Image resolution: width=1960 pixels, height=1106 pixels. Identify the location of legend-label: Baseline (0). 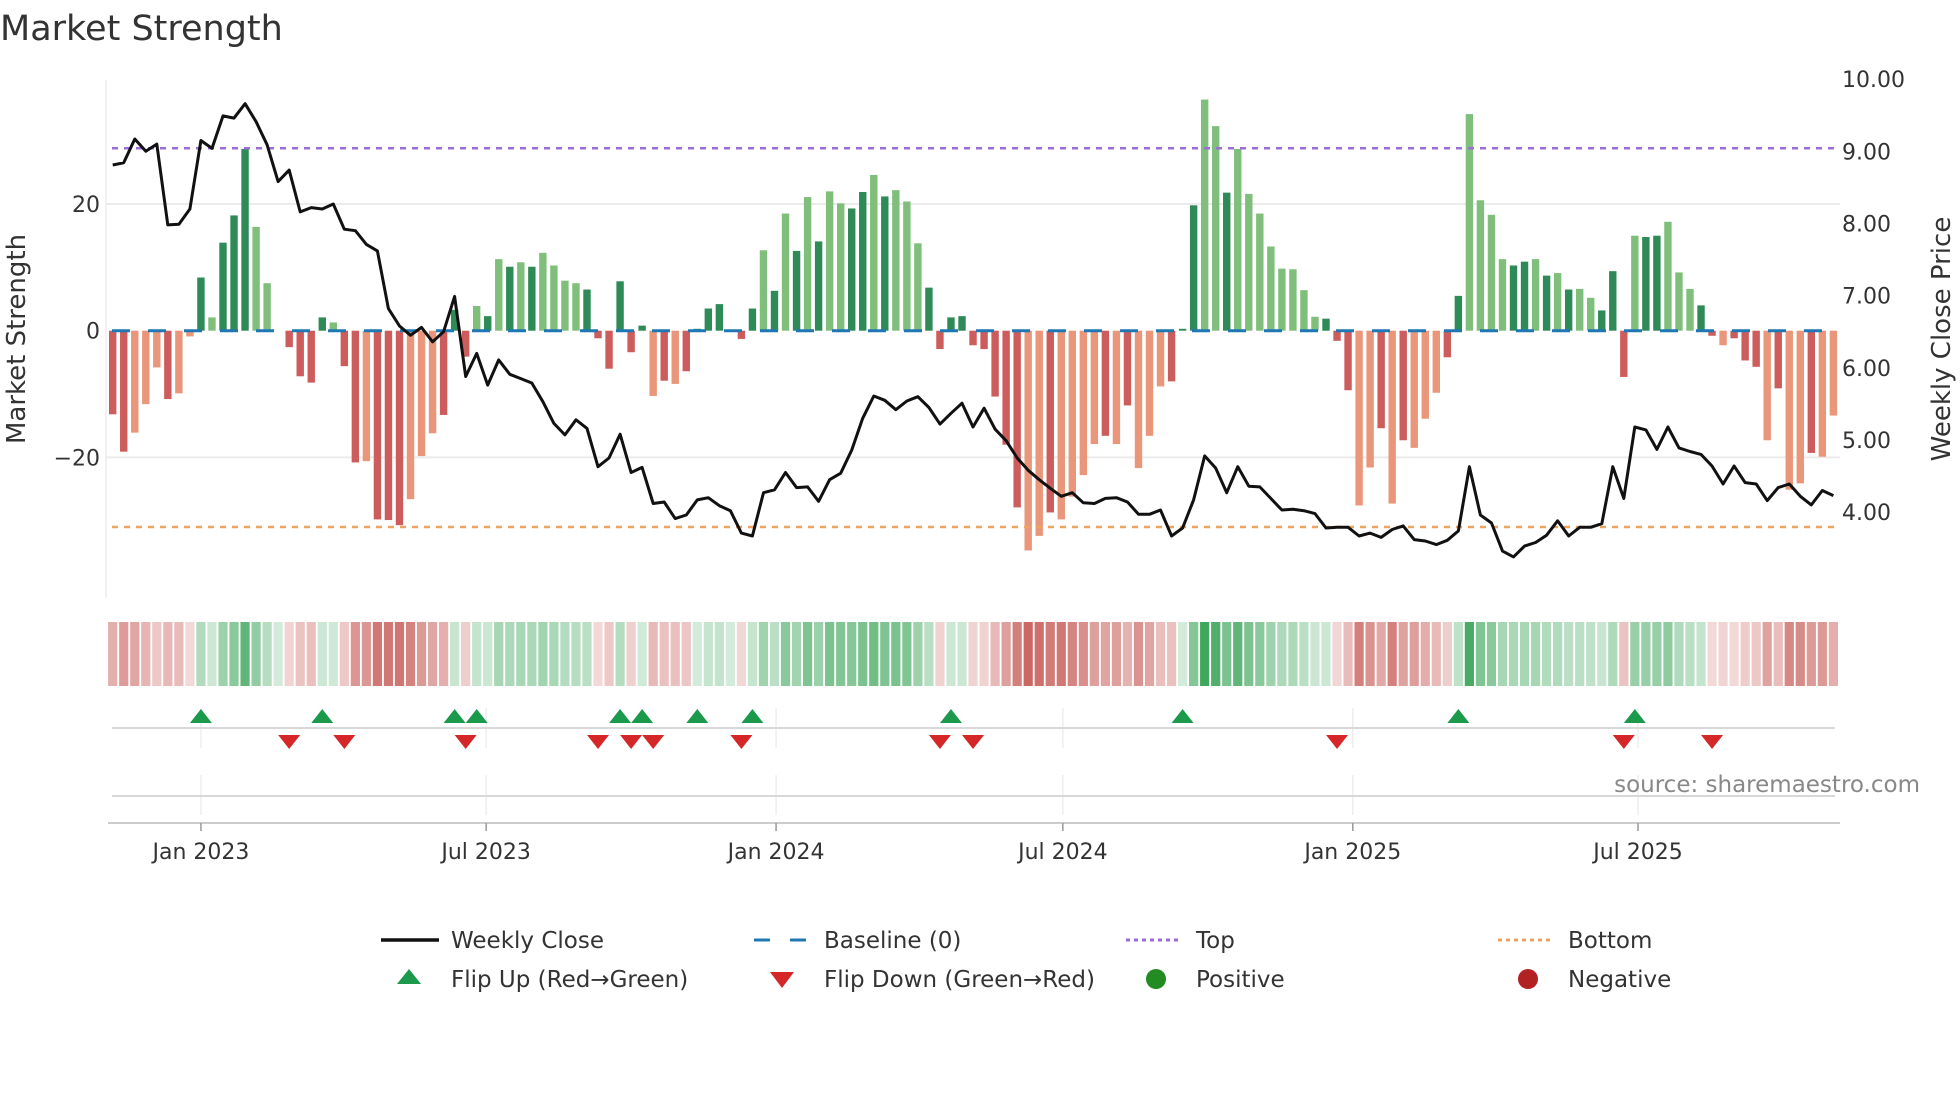
(892, 941).